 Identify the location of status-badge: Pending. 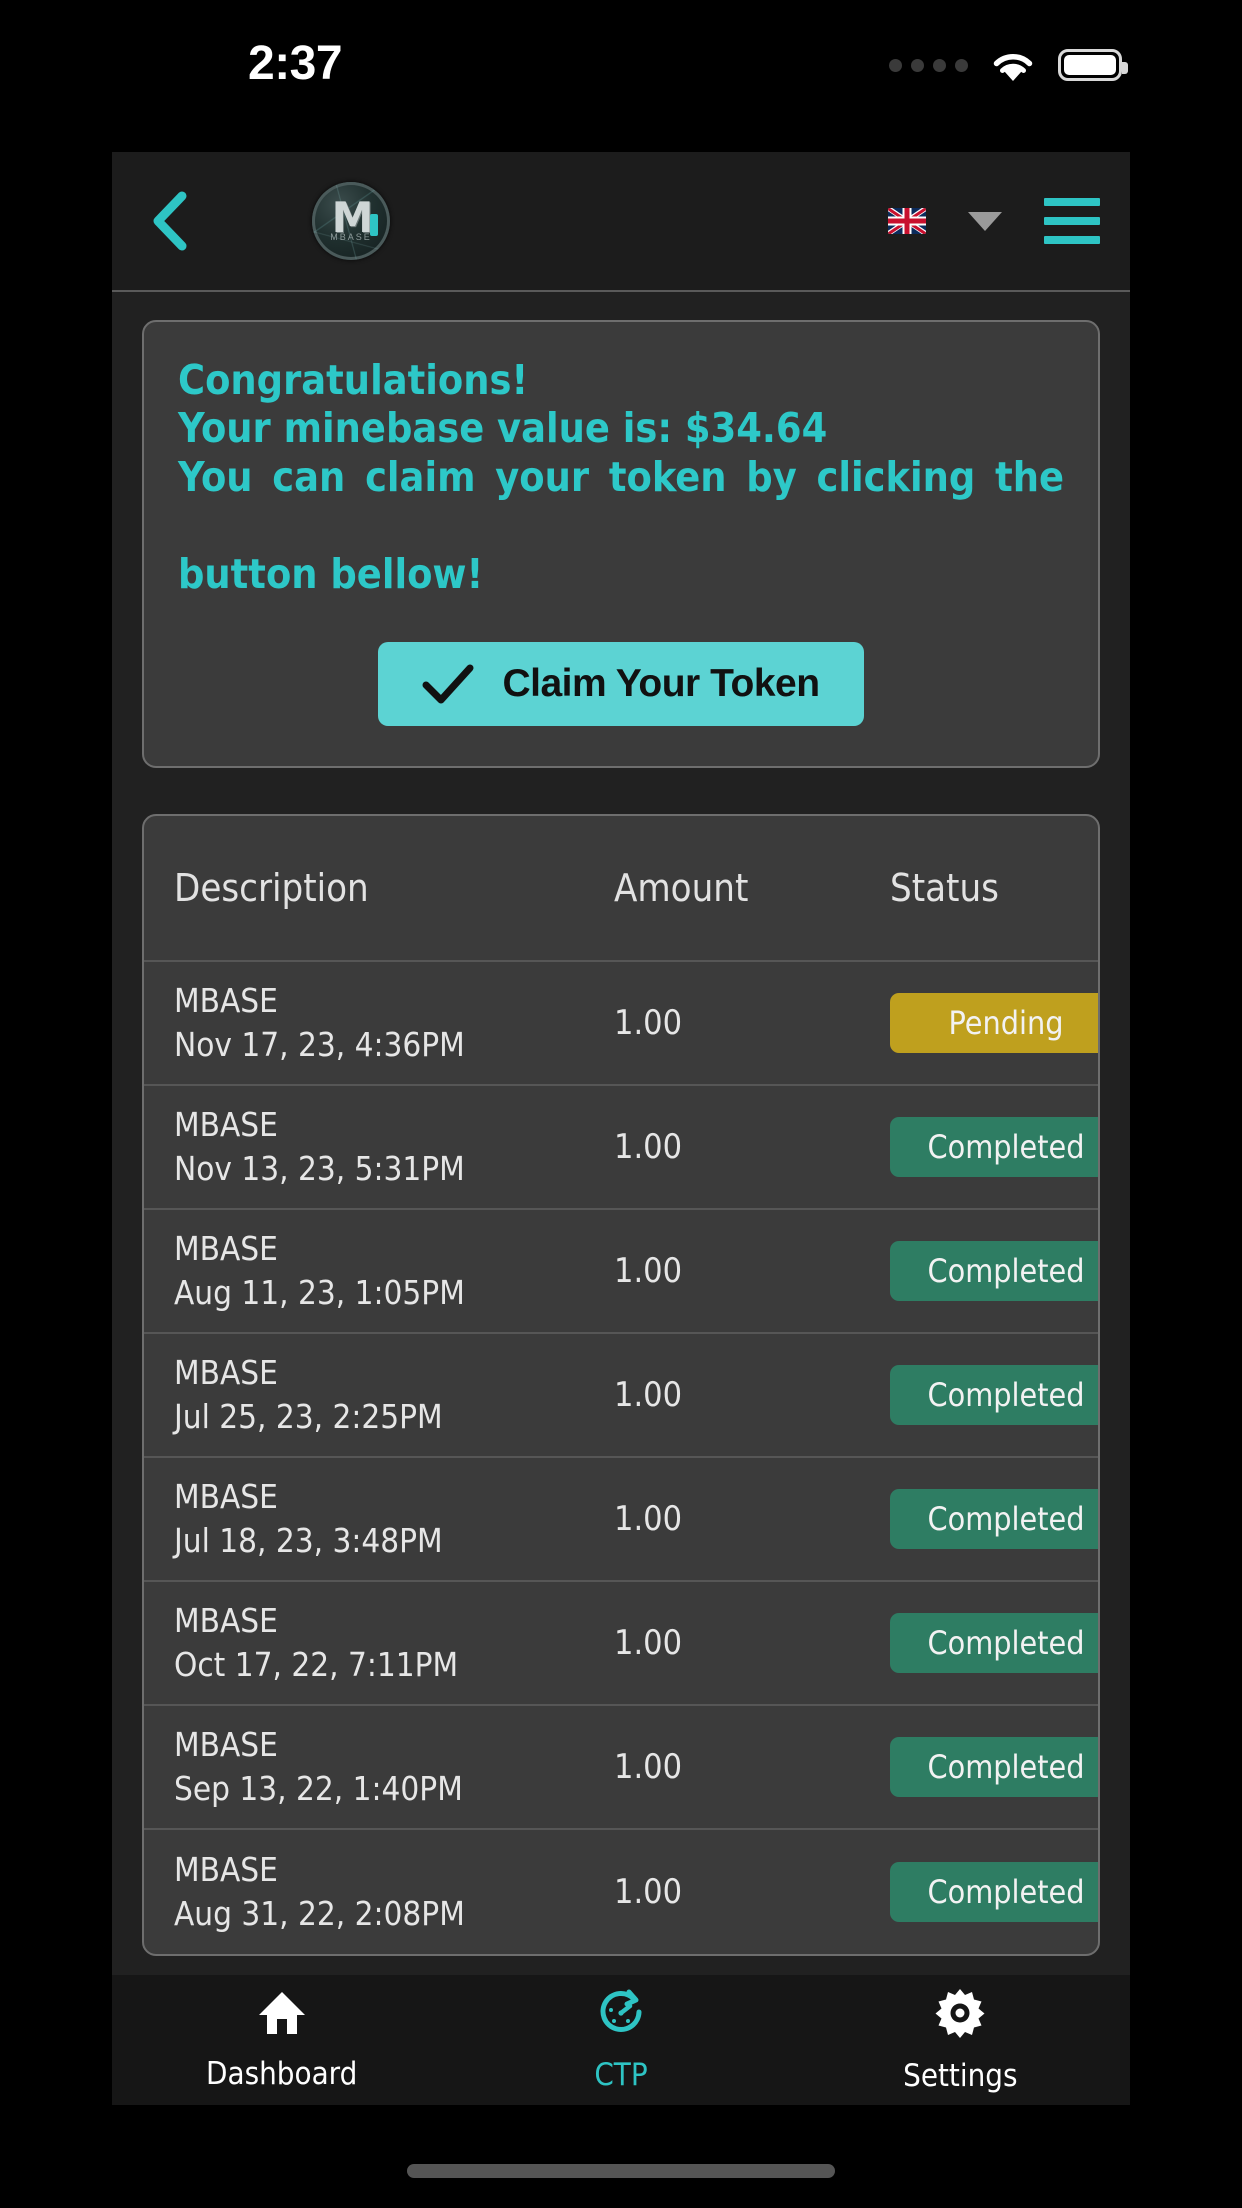
(994, 1022).